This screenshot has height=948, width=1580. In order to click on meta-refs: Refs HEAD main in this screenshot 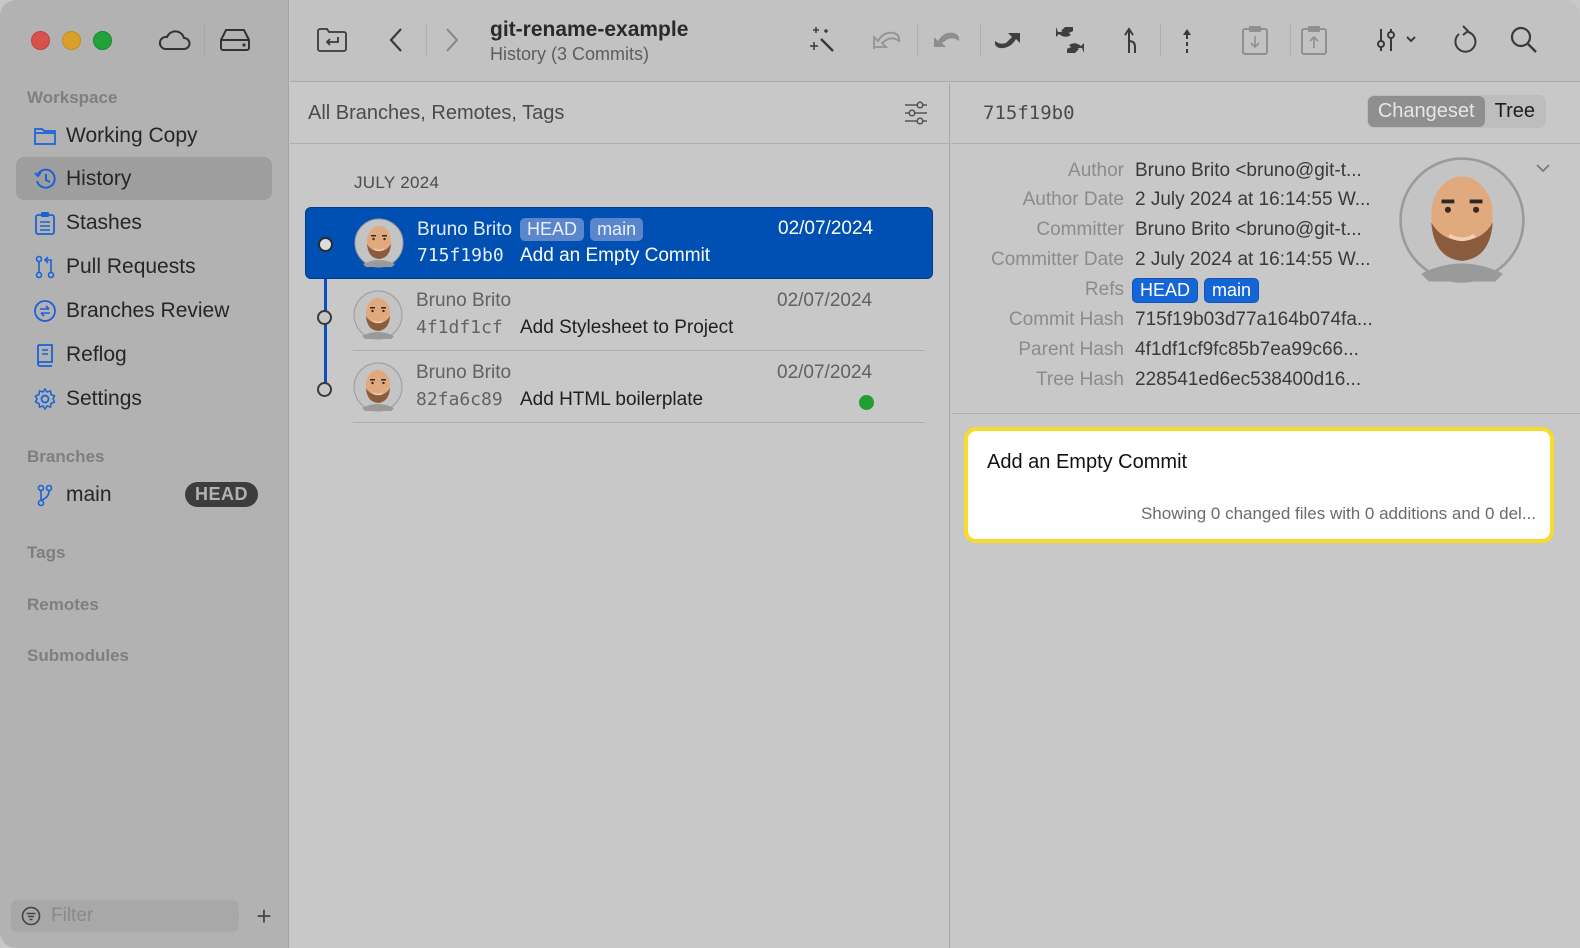, I will do `click(1171, 290)`.